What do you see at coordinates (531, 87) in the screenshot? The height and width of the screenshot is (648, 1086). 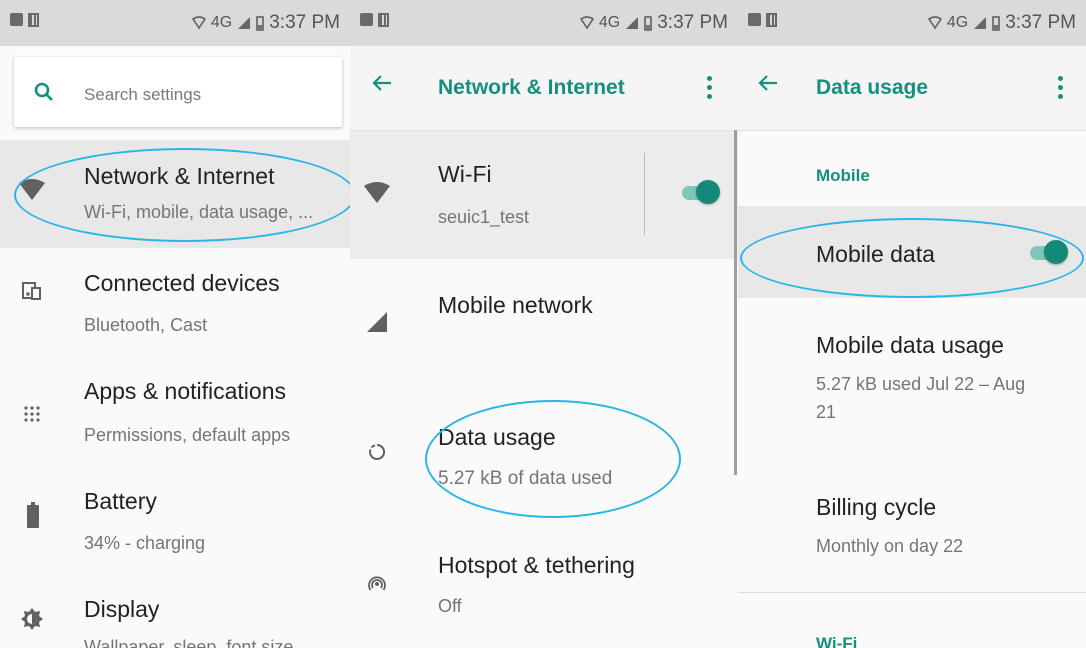 I see `page-title: Network & Internet` at bounding box center [531, 87].